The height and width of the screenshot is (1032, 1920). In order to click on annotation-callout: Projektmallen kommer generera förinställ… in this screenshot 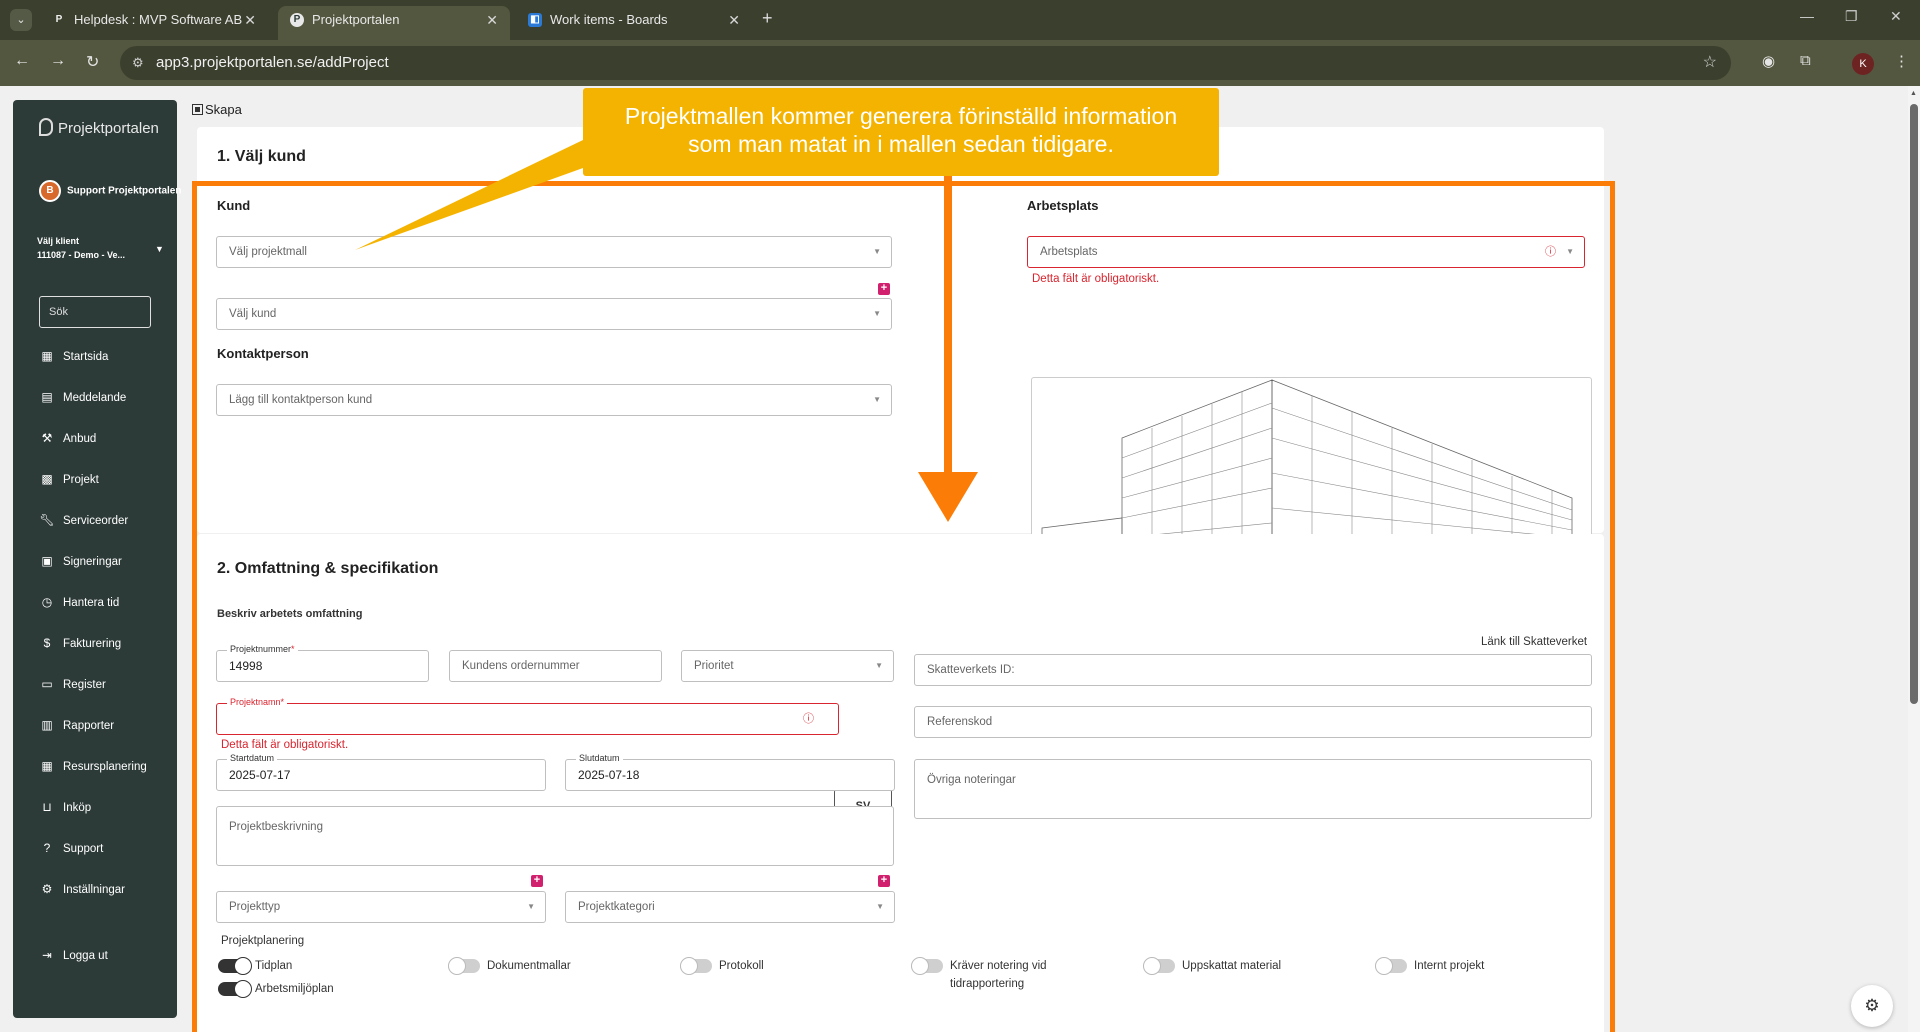, I will do `click(901, 132)`.